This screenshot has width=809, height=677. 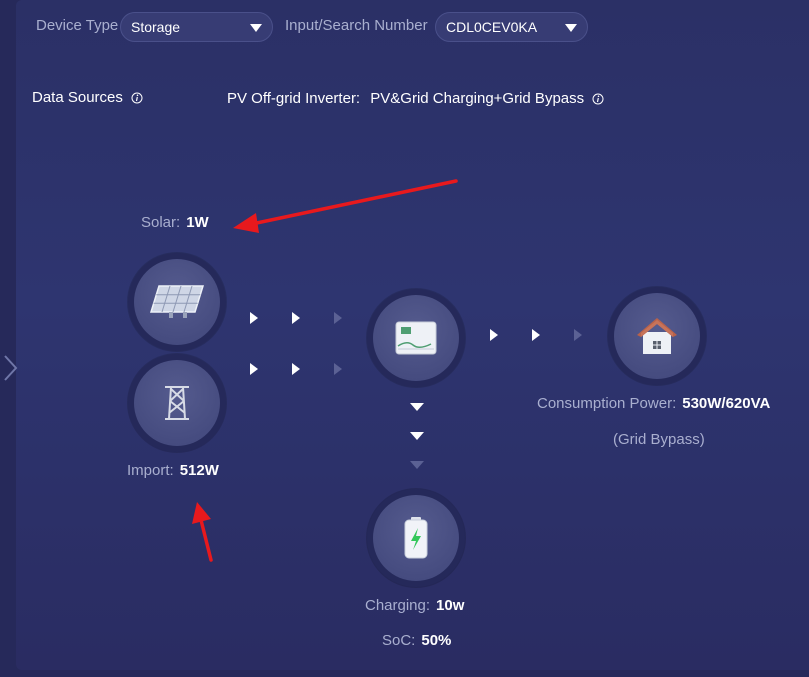 I want to click on battery-node, so click(x=416, y=538).